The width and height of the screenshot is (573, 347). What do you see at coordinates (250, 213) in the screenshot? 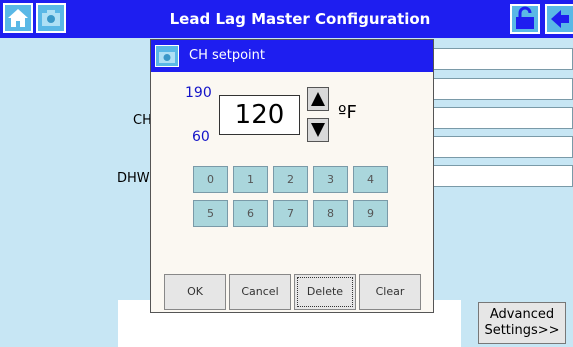
I see `key-6: 6` at bounding box center [250, 213].